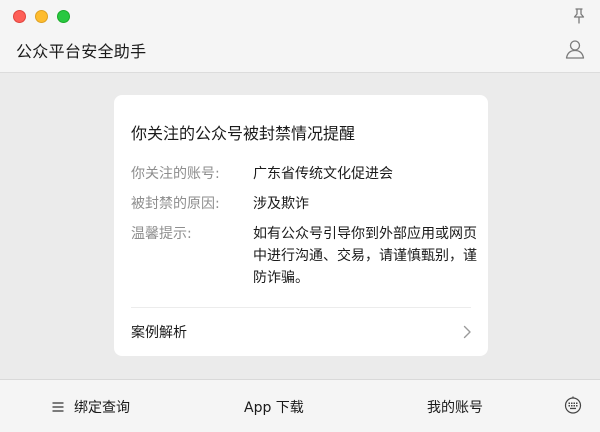 Image resolution: width=600 pixels, height=432 pixels. What do you see at coordinates (575, 49) in the screenshot?
I see `user-icon` at bounding box center [575, 49].